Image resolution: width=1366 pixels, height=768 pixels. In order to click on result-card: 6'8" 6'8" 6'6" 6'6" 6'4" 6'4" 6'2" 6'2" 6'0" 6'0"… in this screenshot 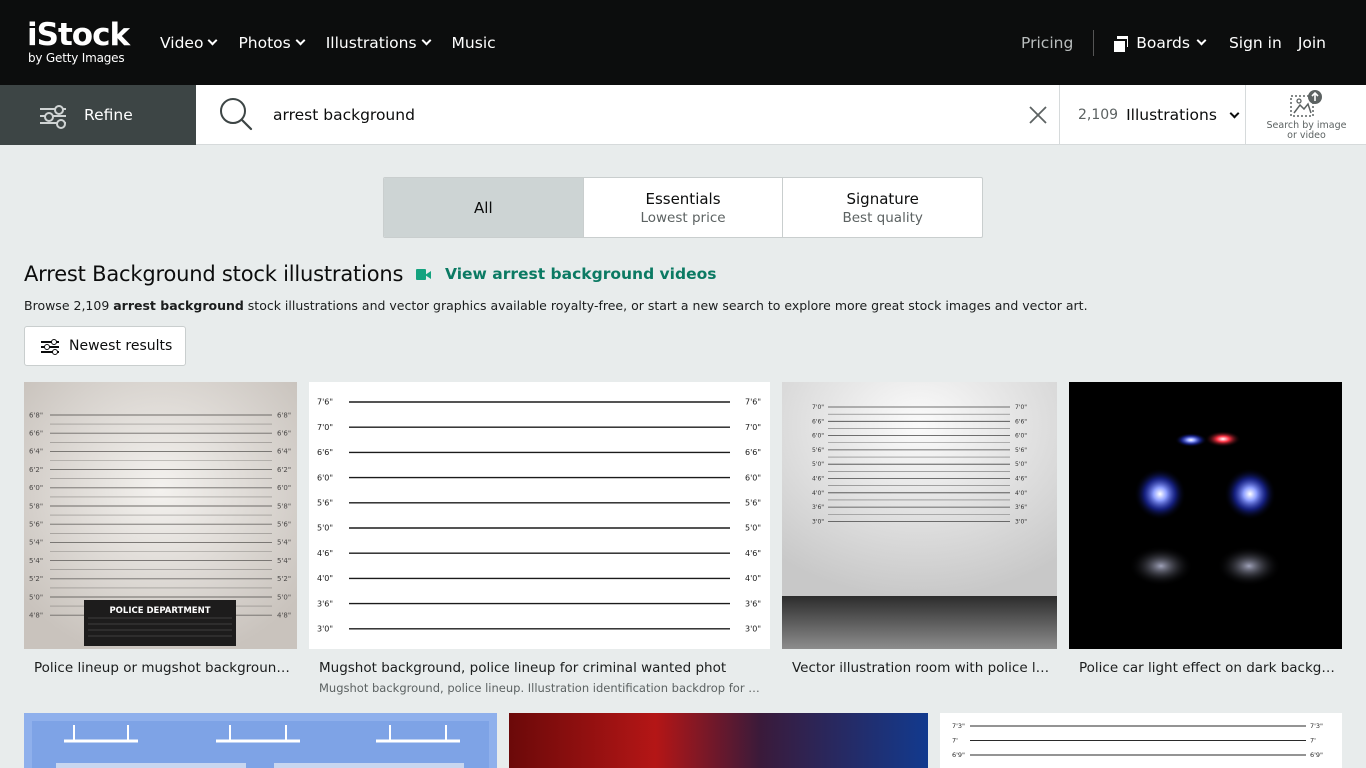, I will do `click(160, 537)`.